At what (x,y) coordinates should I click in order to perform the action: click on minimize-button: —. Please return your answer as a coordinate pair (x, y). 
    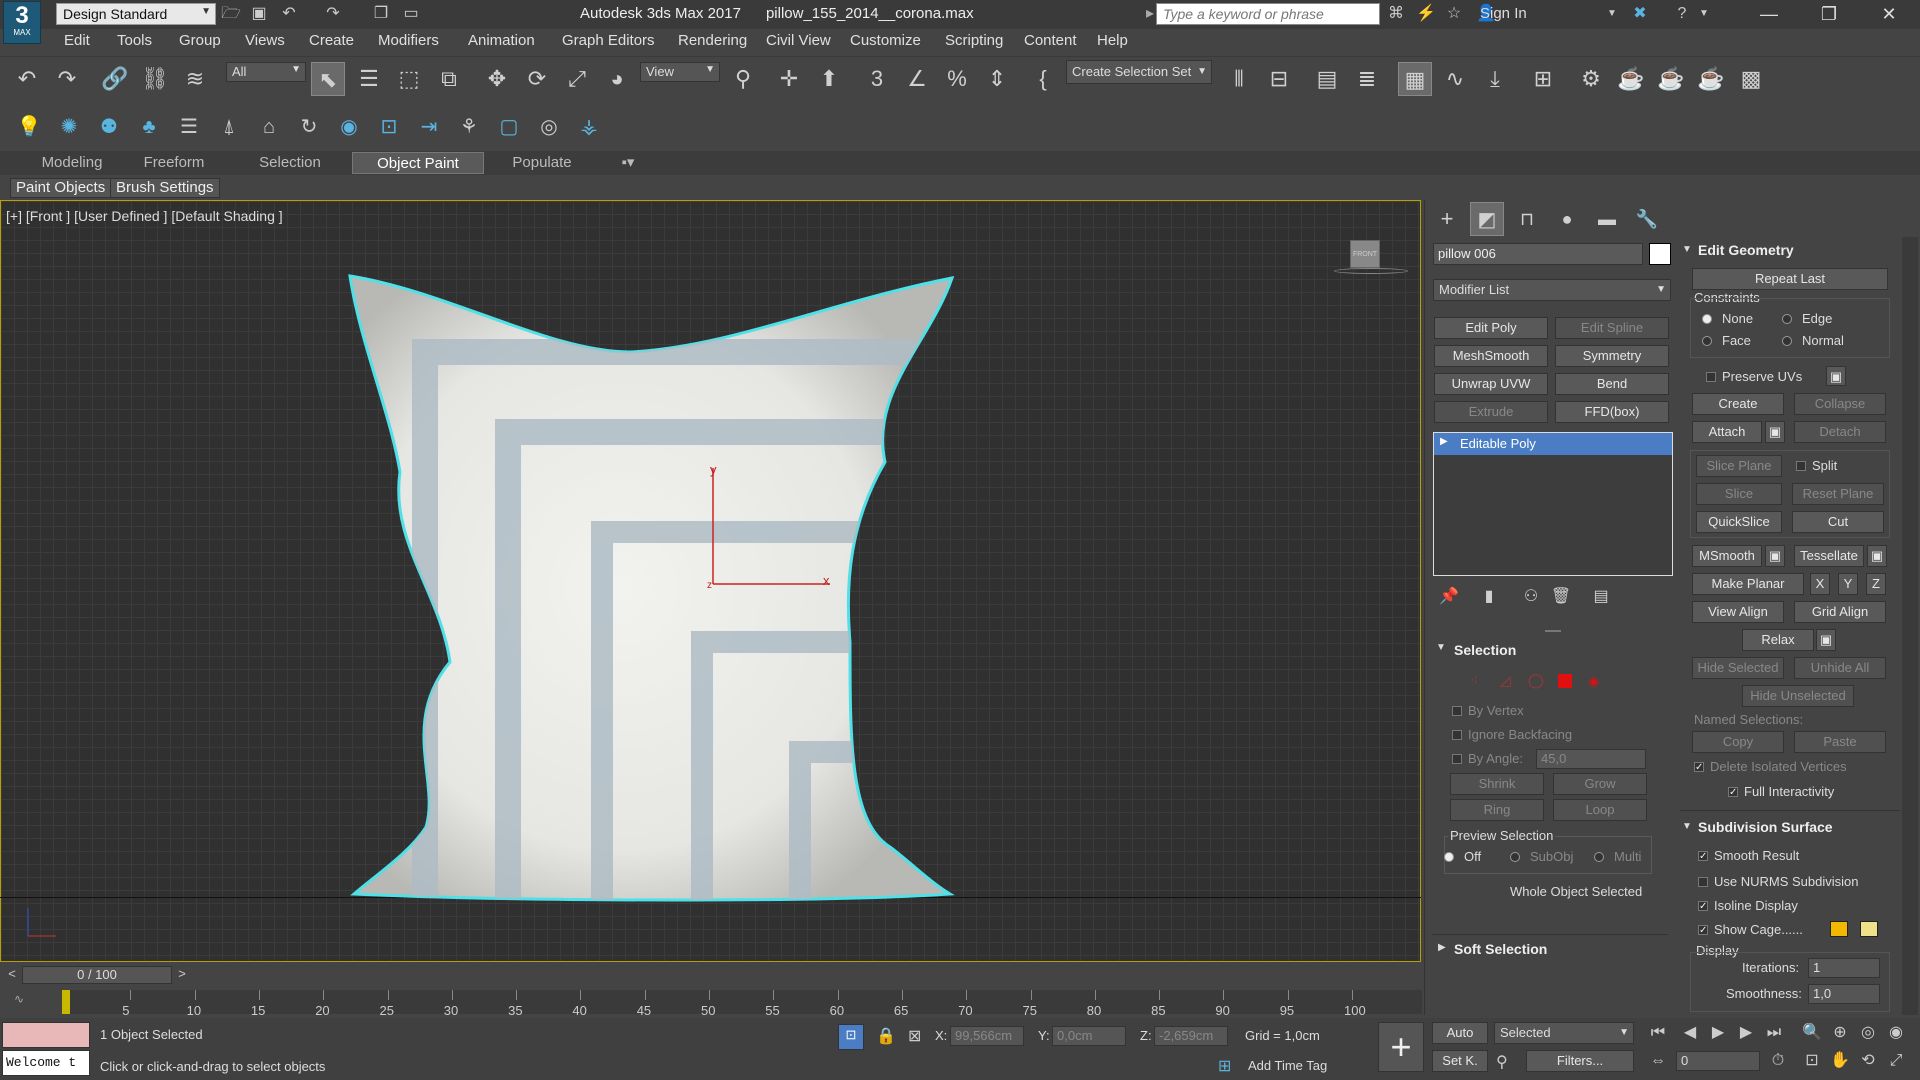
    Looking at the image, I should click on (1769, 14).